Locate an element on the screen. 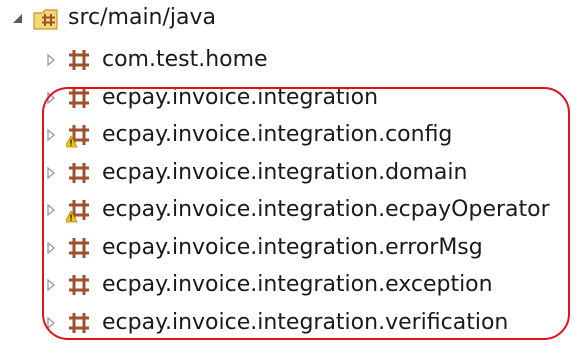  source-folder-icon is located at coordinates (45, 18).